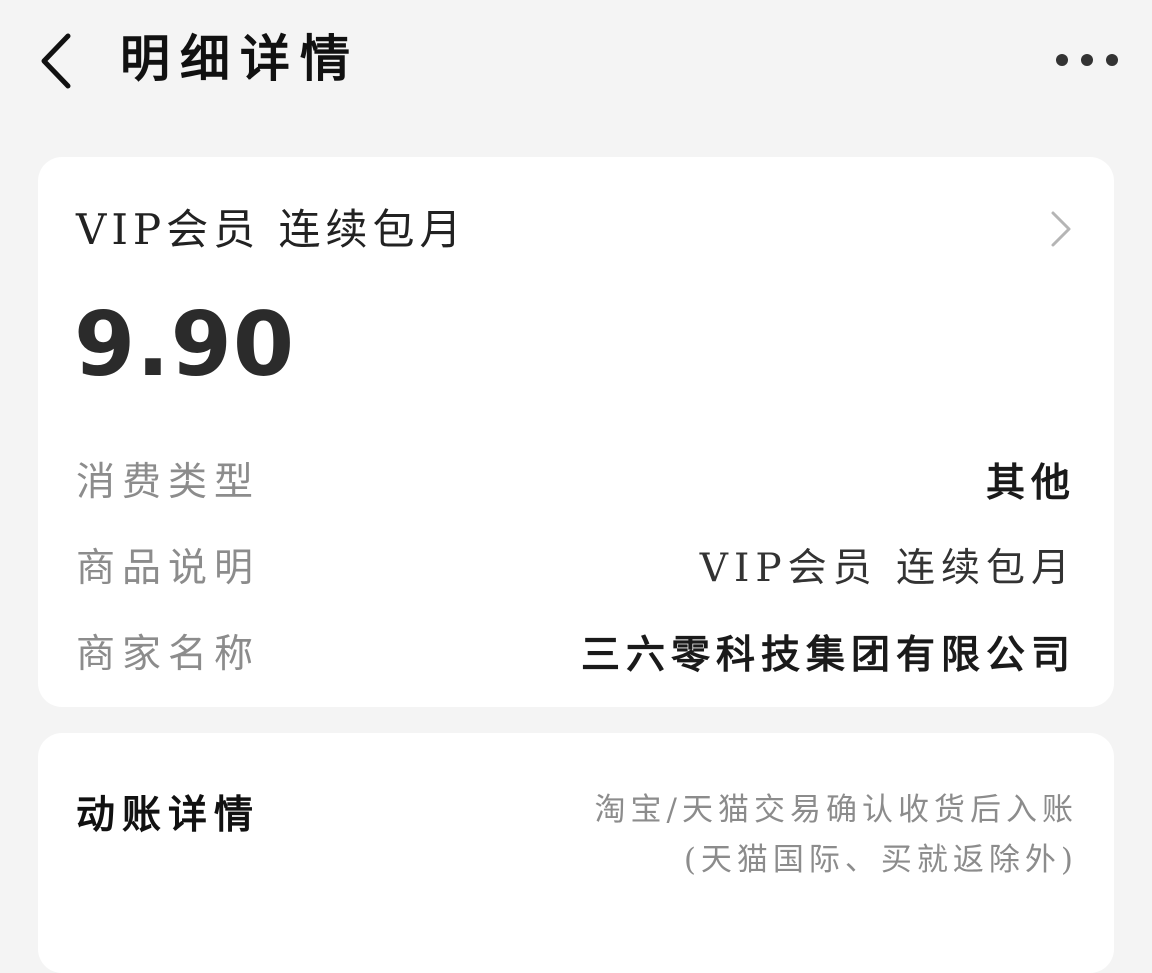 The height and width of the screenshot is (973, 1152). I want to click on info-label: 商家名称, so click(168, 654).